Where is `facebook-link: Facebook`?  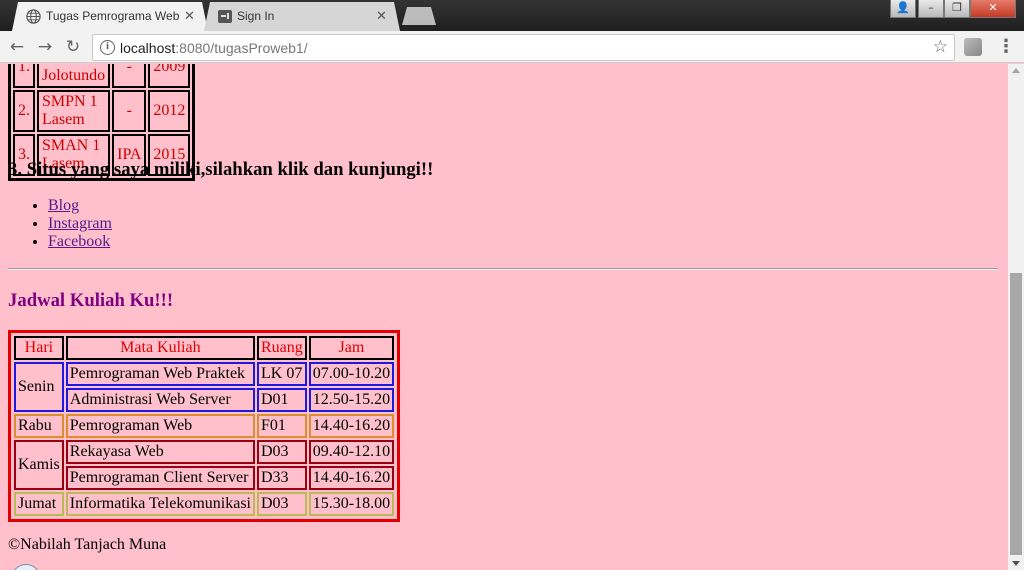 facebook-link: Facebook is located at coordinates (79, 241).